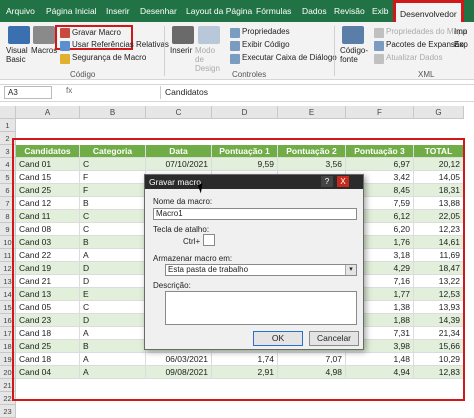 The width and height of the screenshot is (474, 418). I want to click on table-cell: 14,39, so click(439, 320).